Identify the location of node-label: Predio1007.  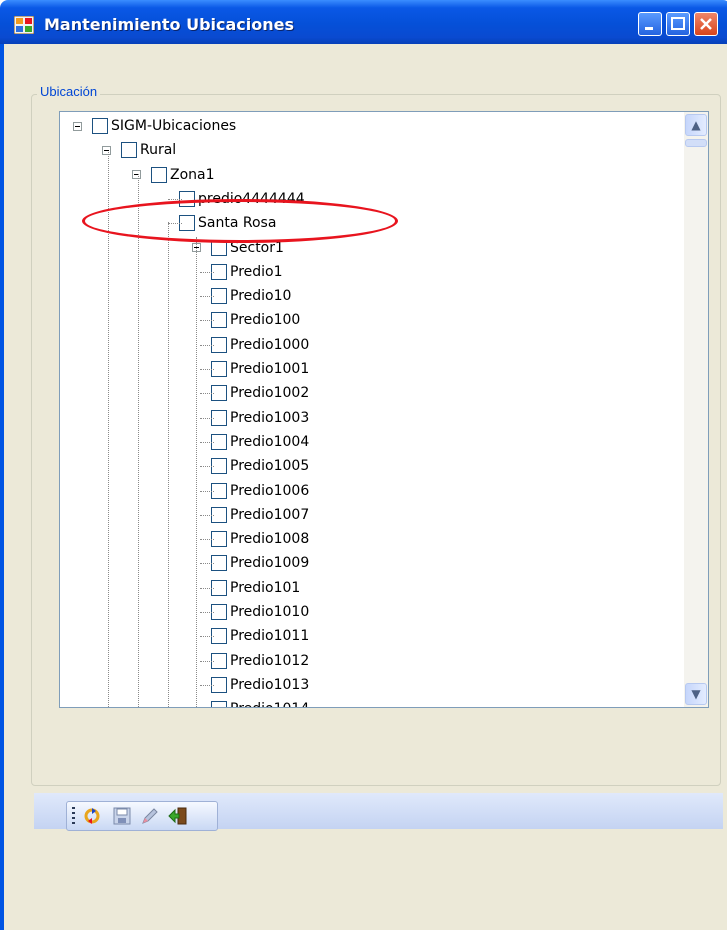
(270, 514).